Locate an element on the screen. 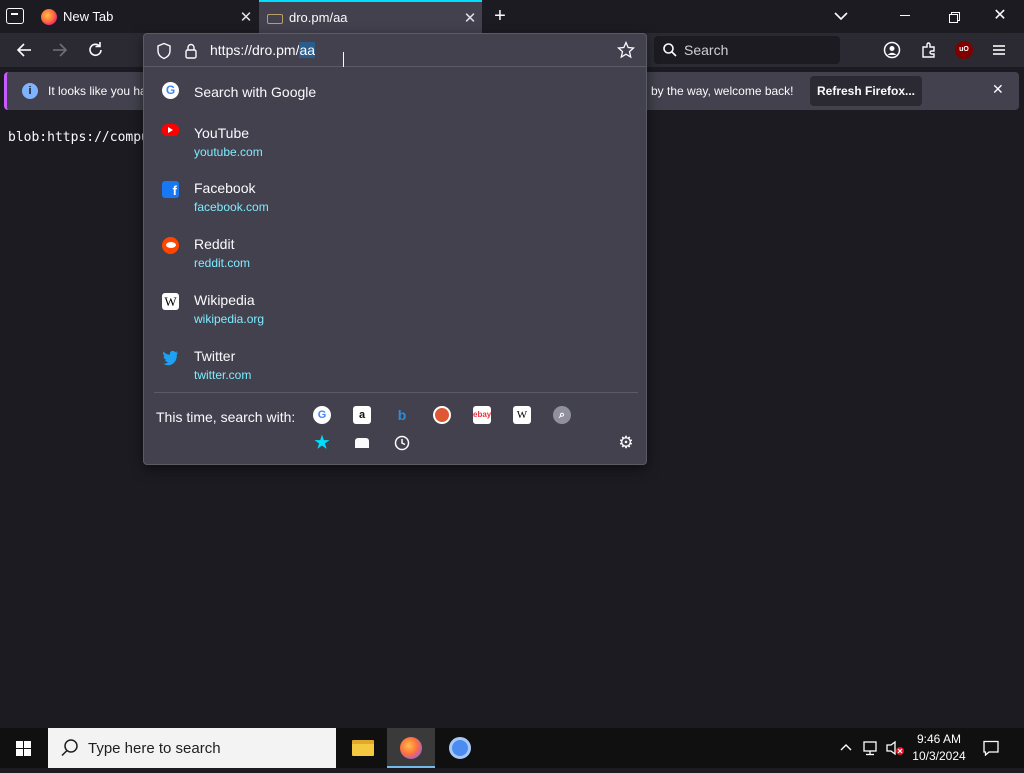 Image resolution: width=1024 pixels, height=773 pixels. ublock-origin-button: uO is located at coordinates (964, 50).